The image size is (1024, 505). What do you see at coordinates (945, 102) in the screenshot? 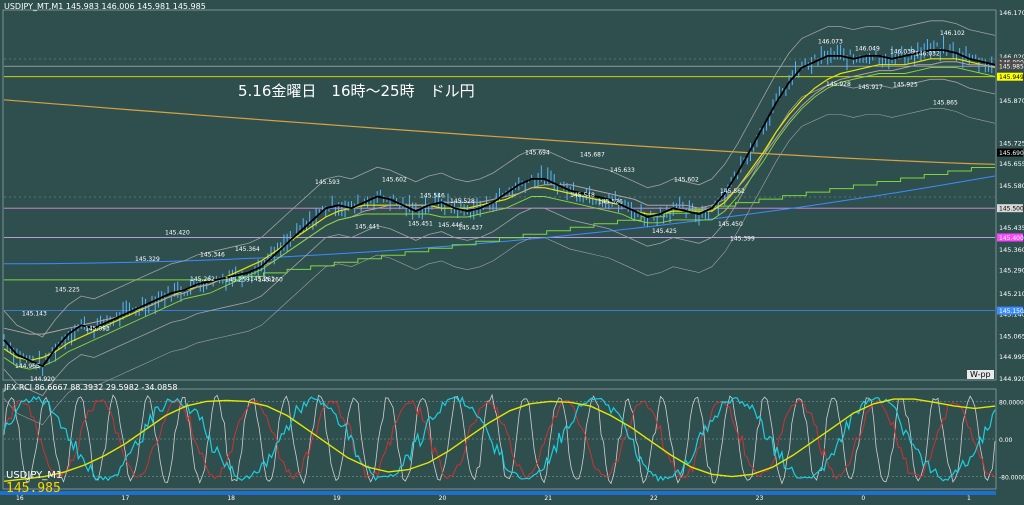
I see `price-label: 145.865` at bounding box center [945, 102].